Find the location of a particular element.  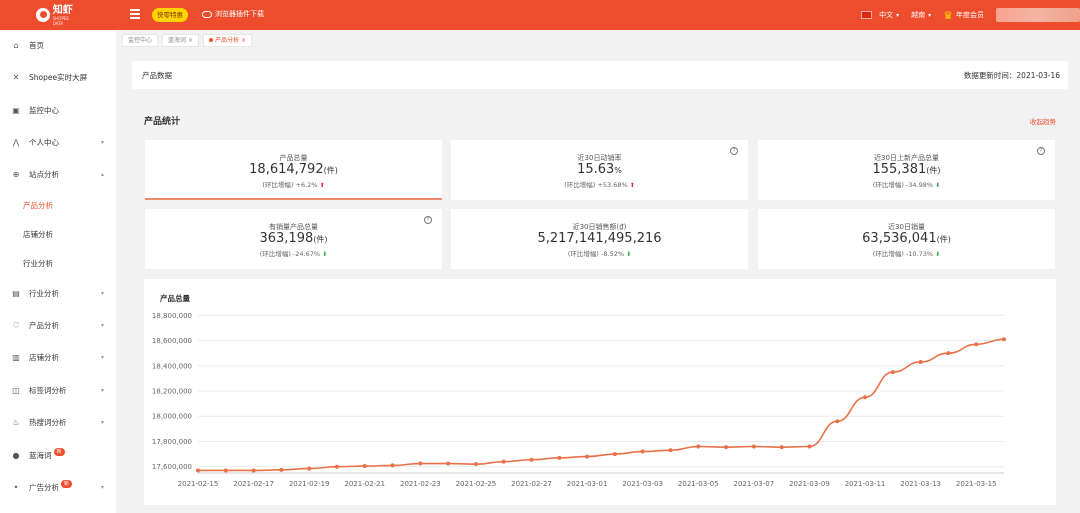

sidebar-item-product: ♡ 产品分析 ▾ is located at coordinates (58, 325).